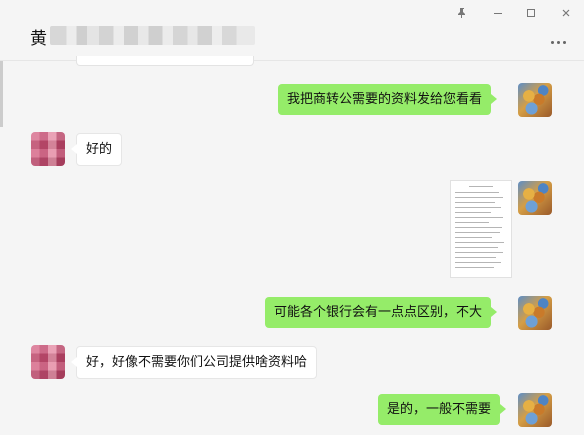 This screenshot has width=584, height=435. Describe the element at coordinates (165, 61) in the screenshot. I see `previous-message-bubble-partial` at that location.